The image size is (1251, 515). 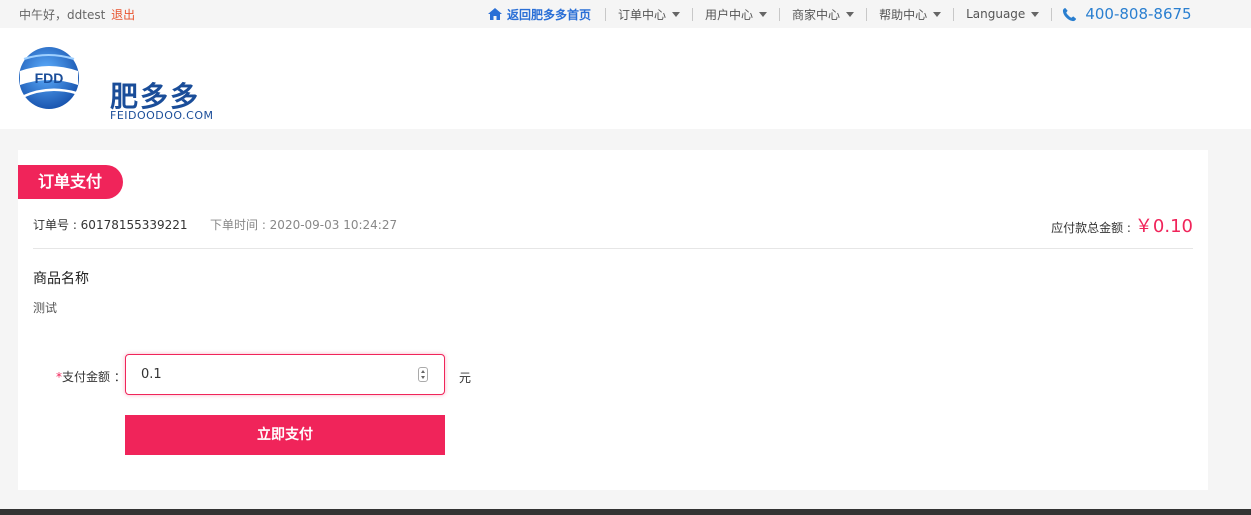 I want to click on nav-help-center: 帮助中心, so click(x=910, y=14).